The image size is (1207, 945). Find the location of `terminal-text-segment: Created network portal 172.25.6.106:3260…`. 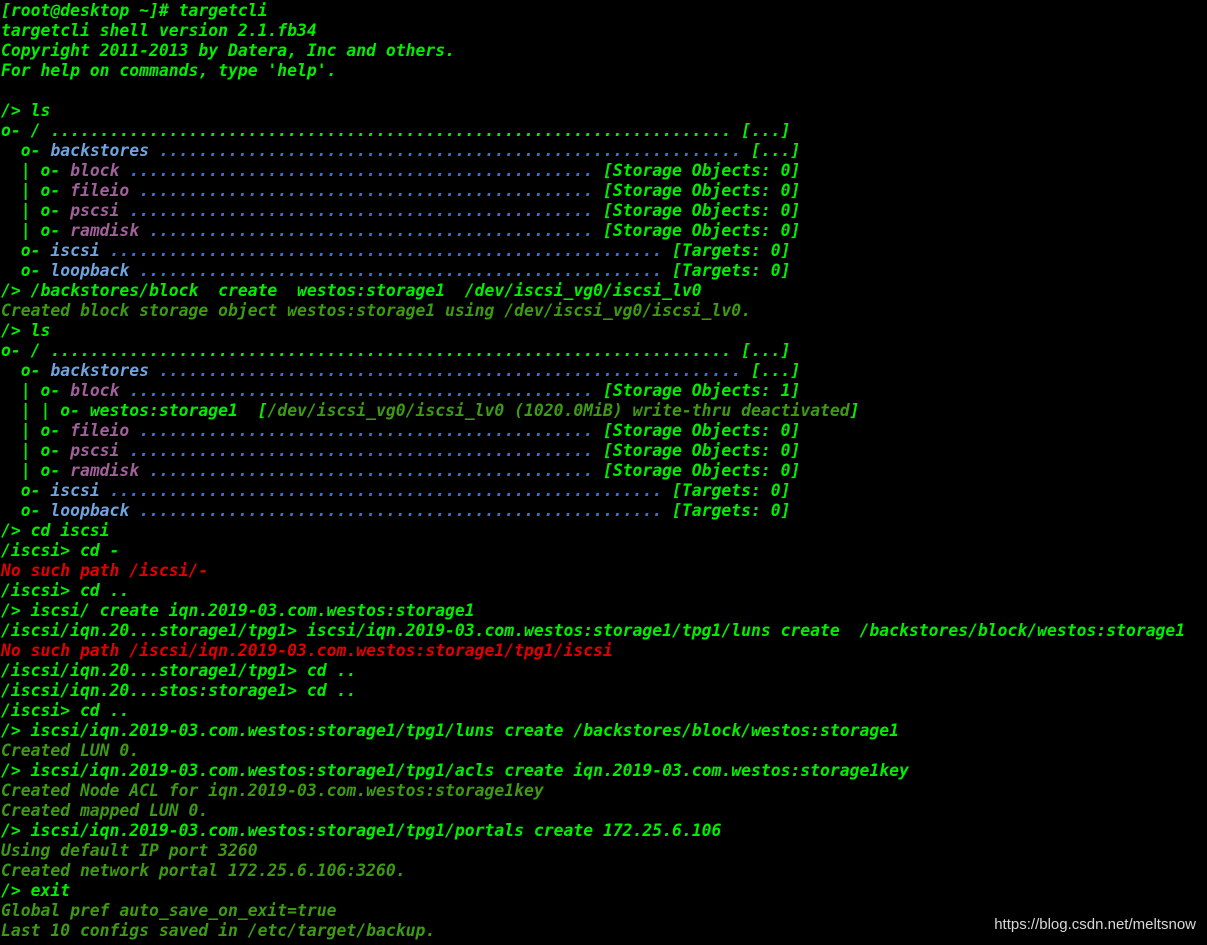

terminal-text-segment: Created network portal 172.25.6.106:3260… is located at coordinates (203, 870).